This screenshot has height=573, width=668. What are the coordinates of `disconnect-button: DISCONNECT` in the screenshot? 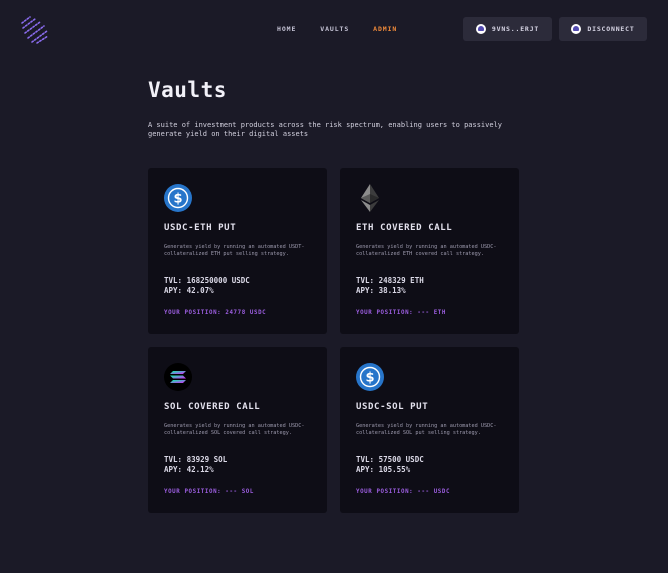 It's located at (603, 29).